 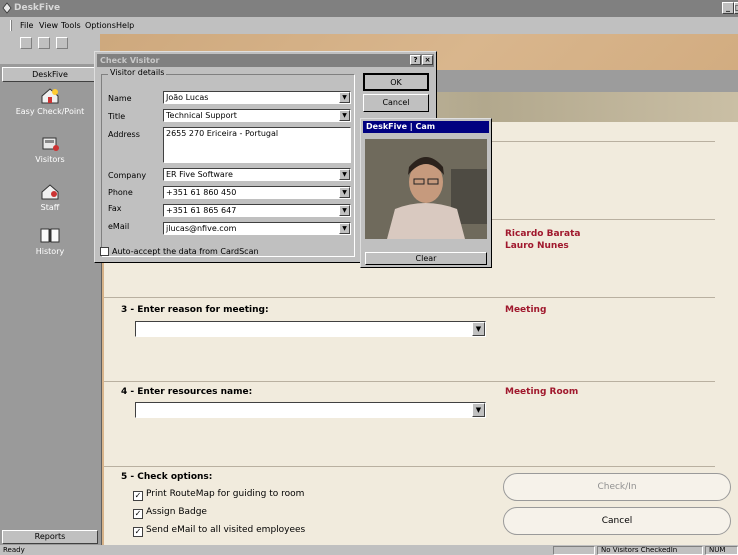 I want to click on status-num: NUM, so click(x=721, y=550).